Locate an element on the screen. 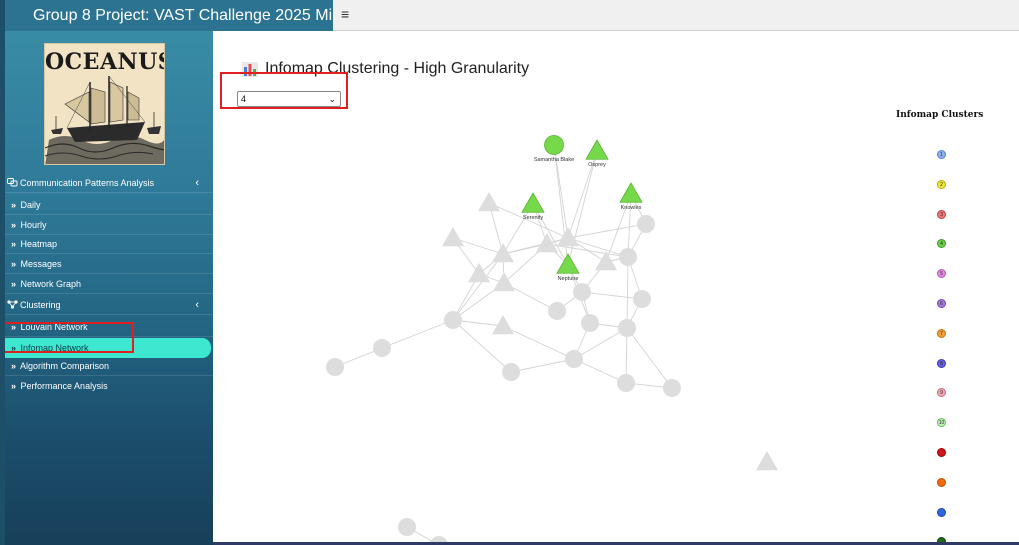 Image resolution: width=1019 pixels, height=545 pixels. sidebar-item-performance-analysis: » Performance Analysis is located at coordinates (109, 386).